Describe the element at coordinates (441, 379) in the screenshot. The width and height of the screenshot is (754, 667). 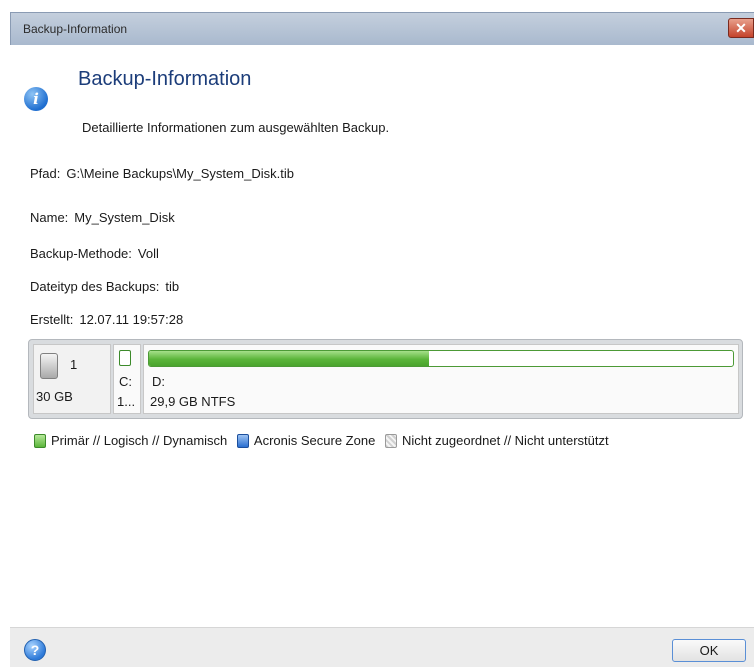
I see `partition-d: D: 29,9 GB NTFS` at that location.